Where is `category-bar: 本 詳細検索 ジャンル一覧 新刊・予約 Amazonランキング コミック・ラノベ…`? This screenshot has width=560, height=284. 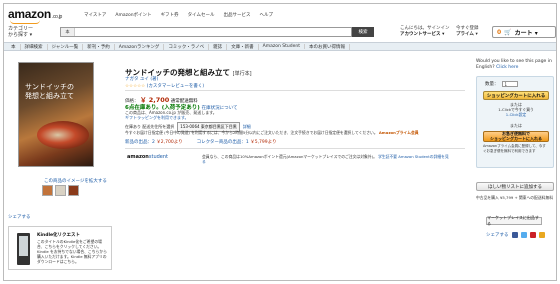
category-bar: 本 詳細検索 ジャンル一覧 新刊・予約 Amazonランキング コミック・ラノベ… is located at coordinates (280, 46).